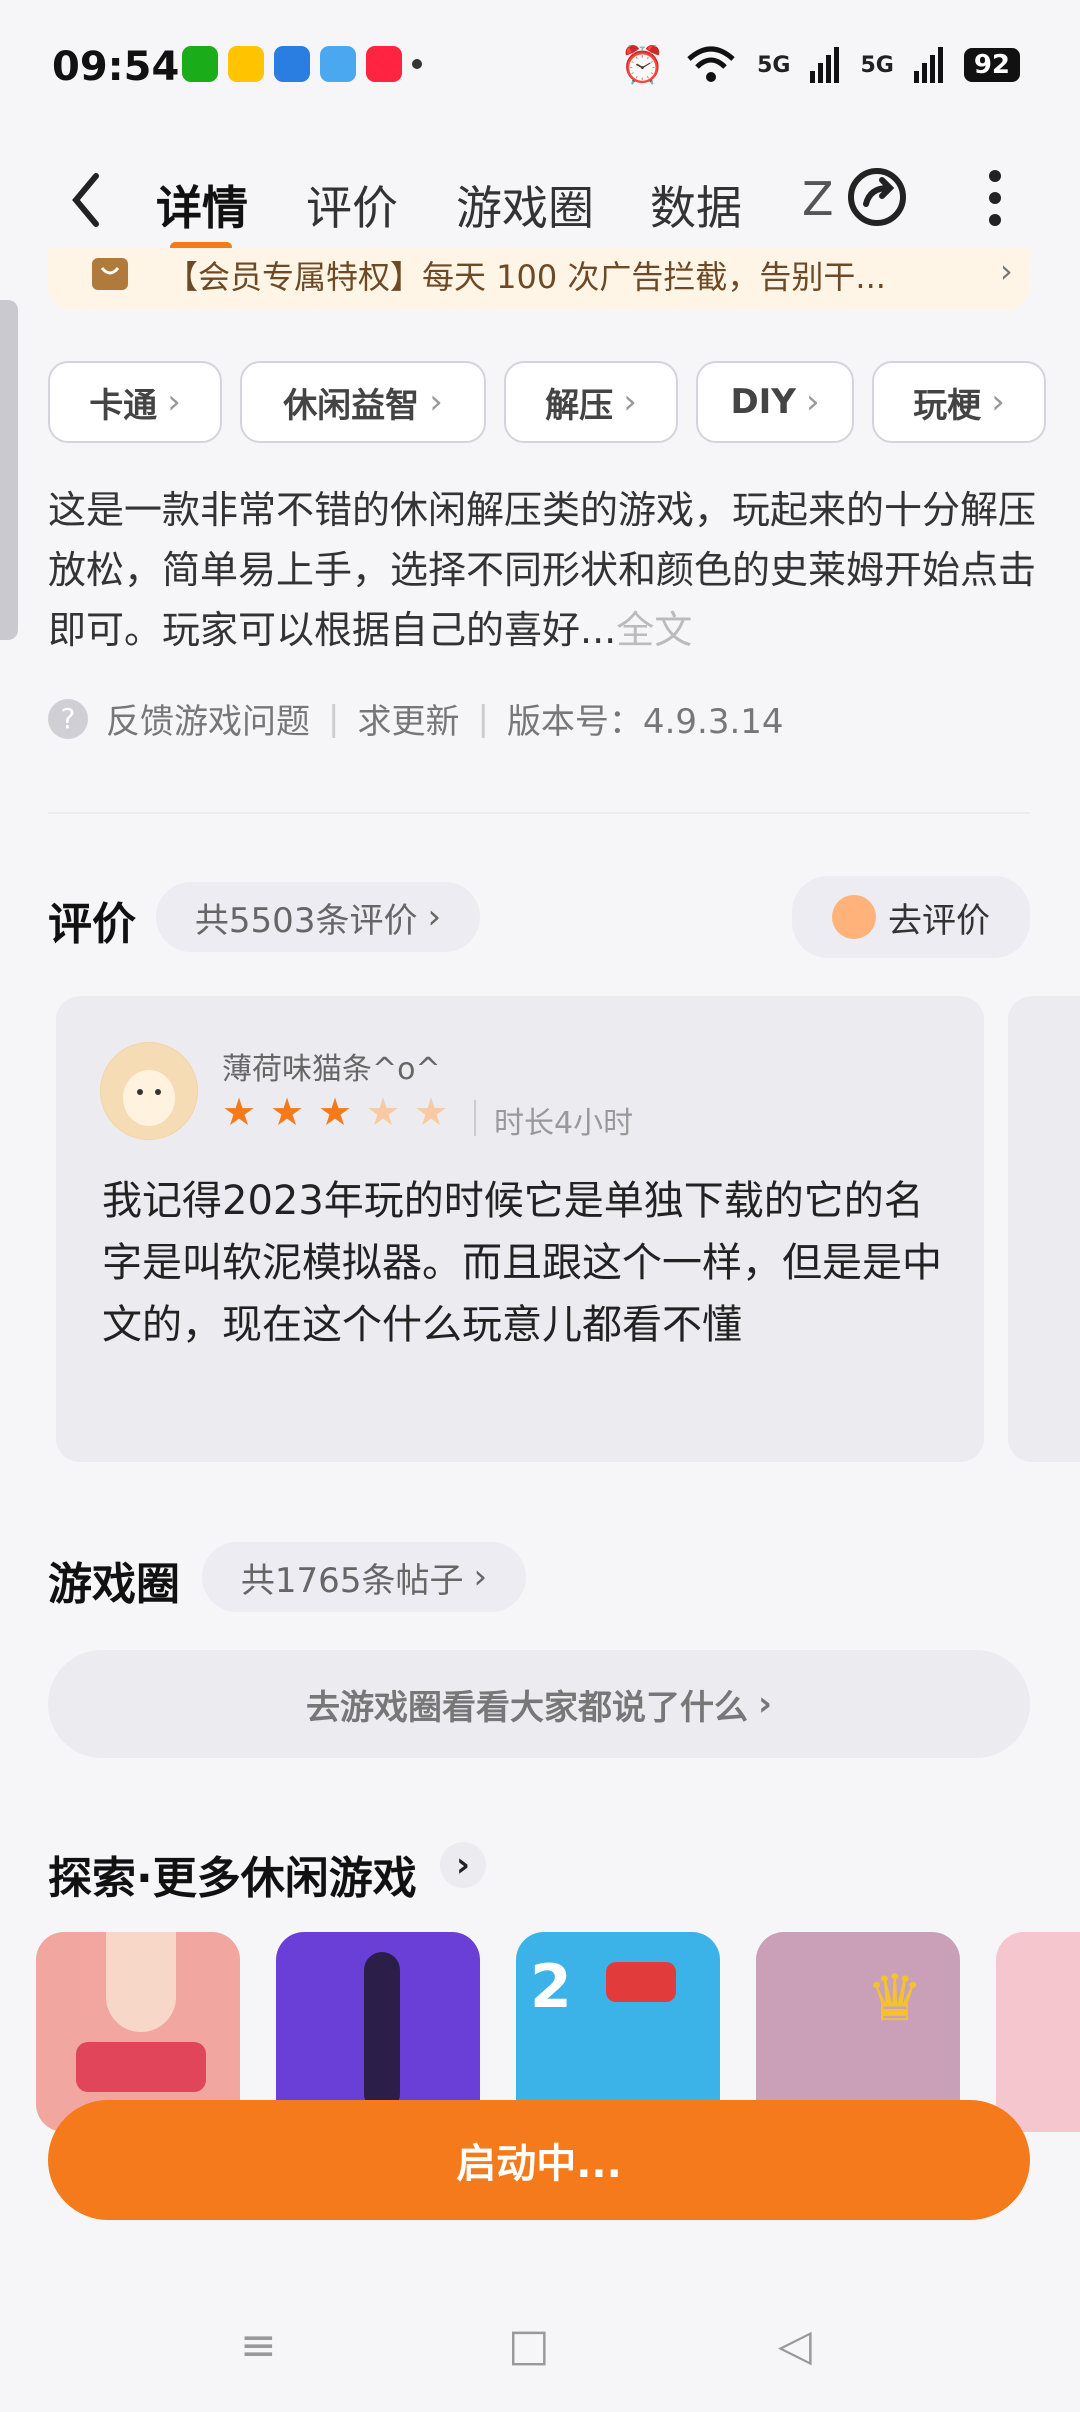 The height and width of the screenshot is (2412, 1080). Describe the element at coordinates (351, 405) in the screenshot. I see `tag-label: 休闲益智` at that location.